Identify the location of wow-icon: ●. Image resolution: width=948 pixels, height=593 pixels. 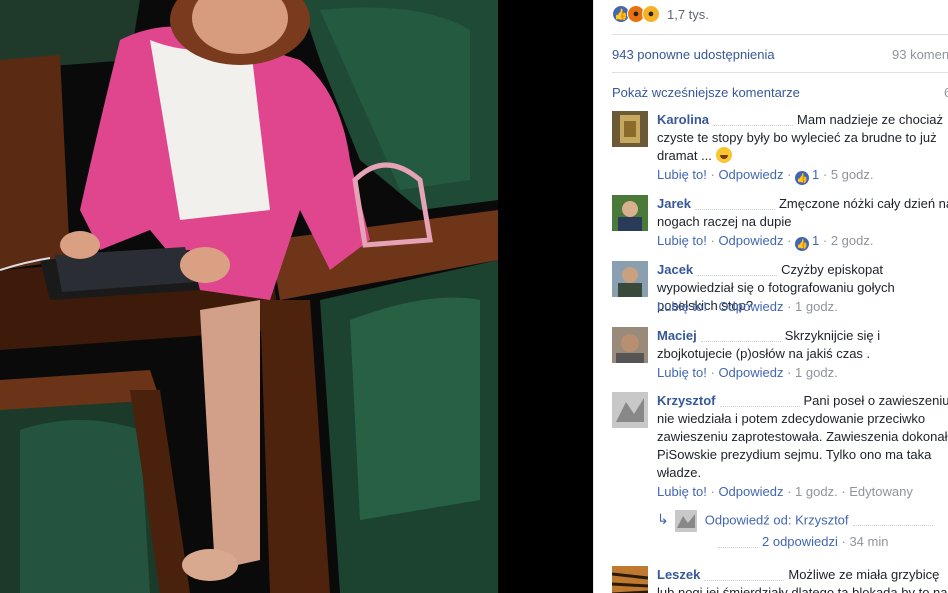
(651, 14).